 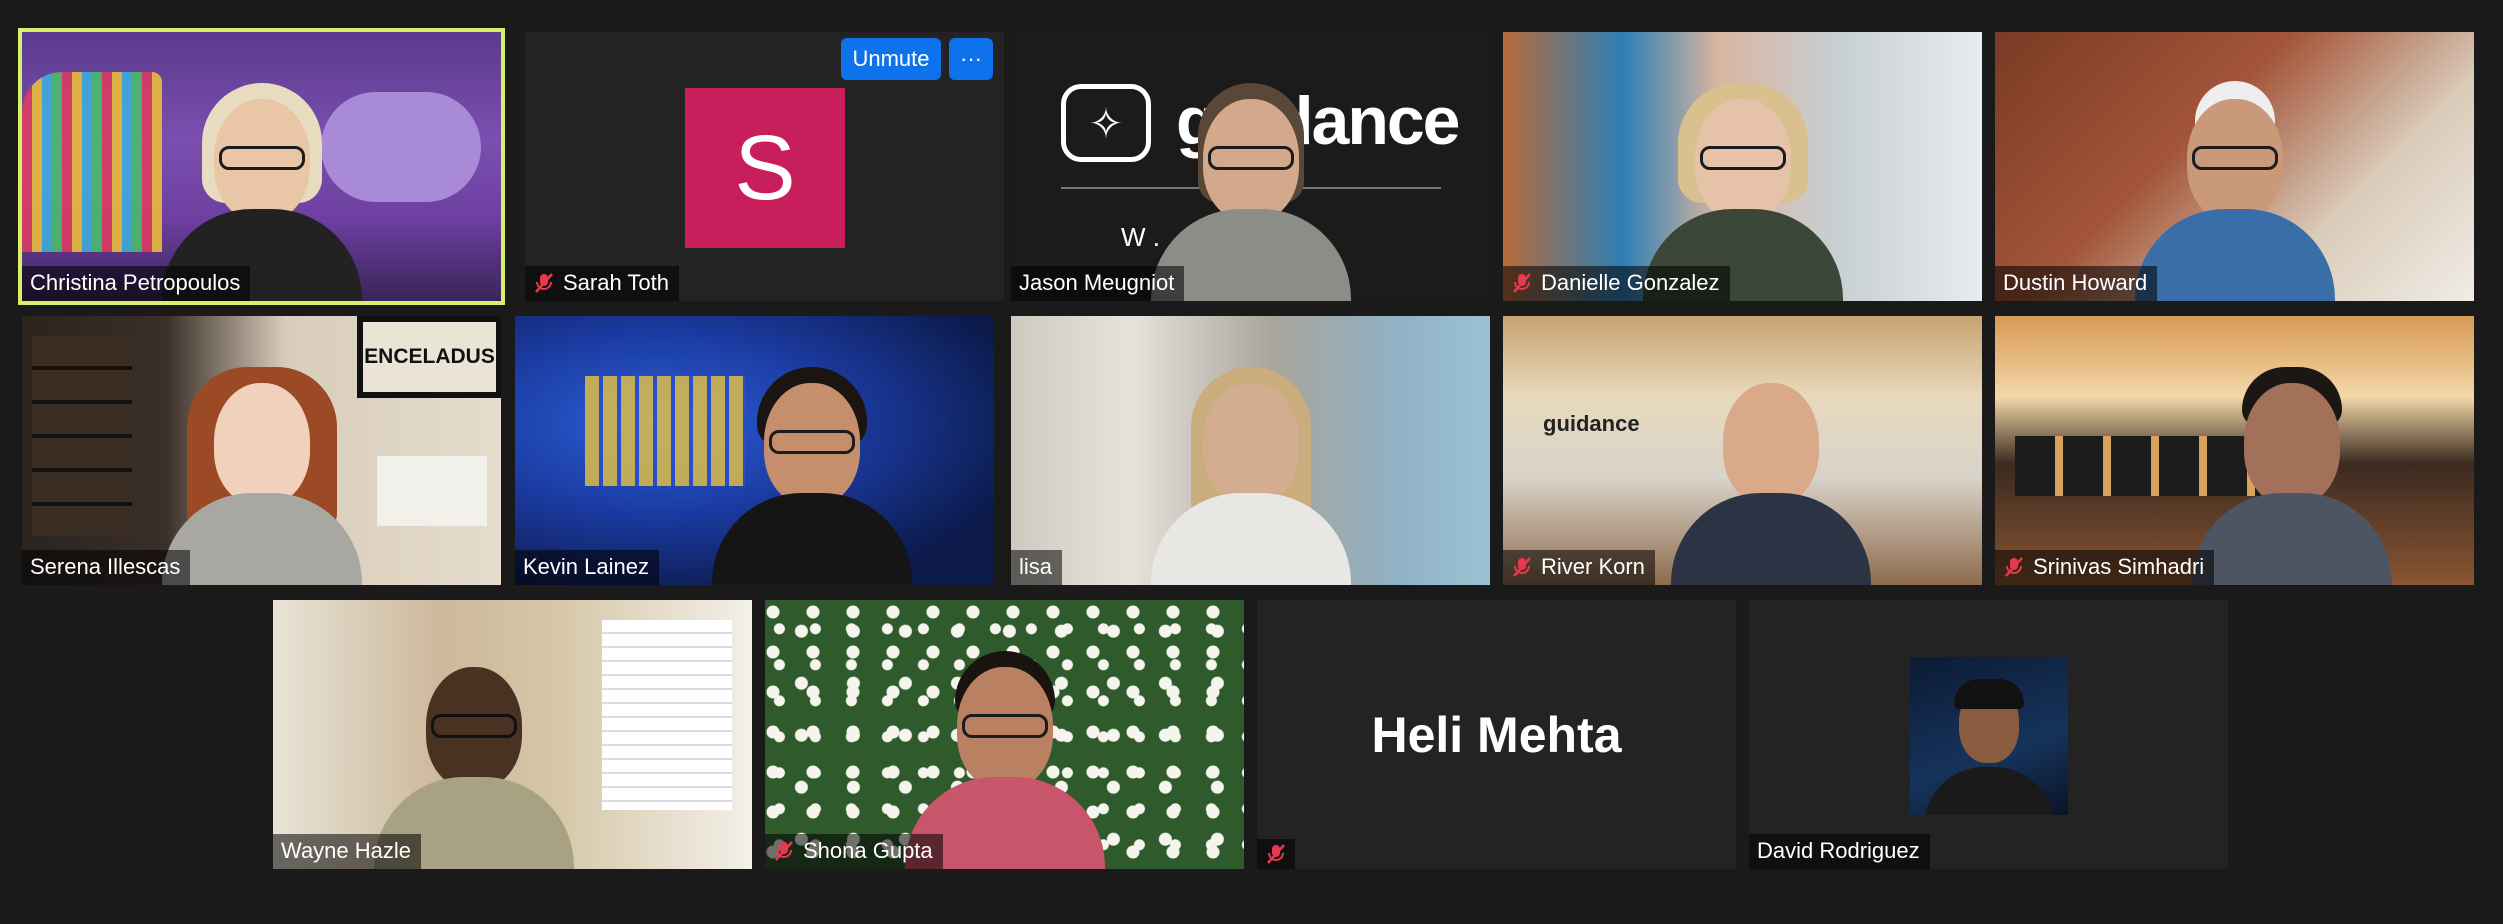 I want to click on participant-name-label: Jason Meugniot, so click(x=1098, y=283).